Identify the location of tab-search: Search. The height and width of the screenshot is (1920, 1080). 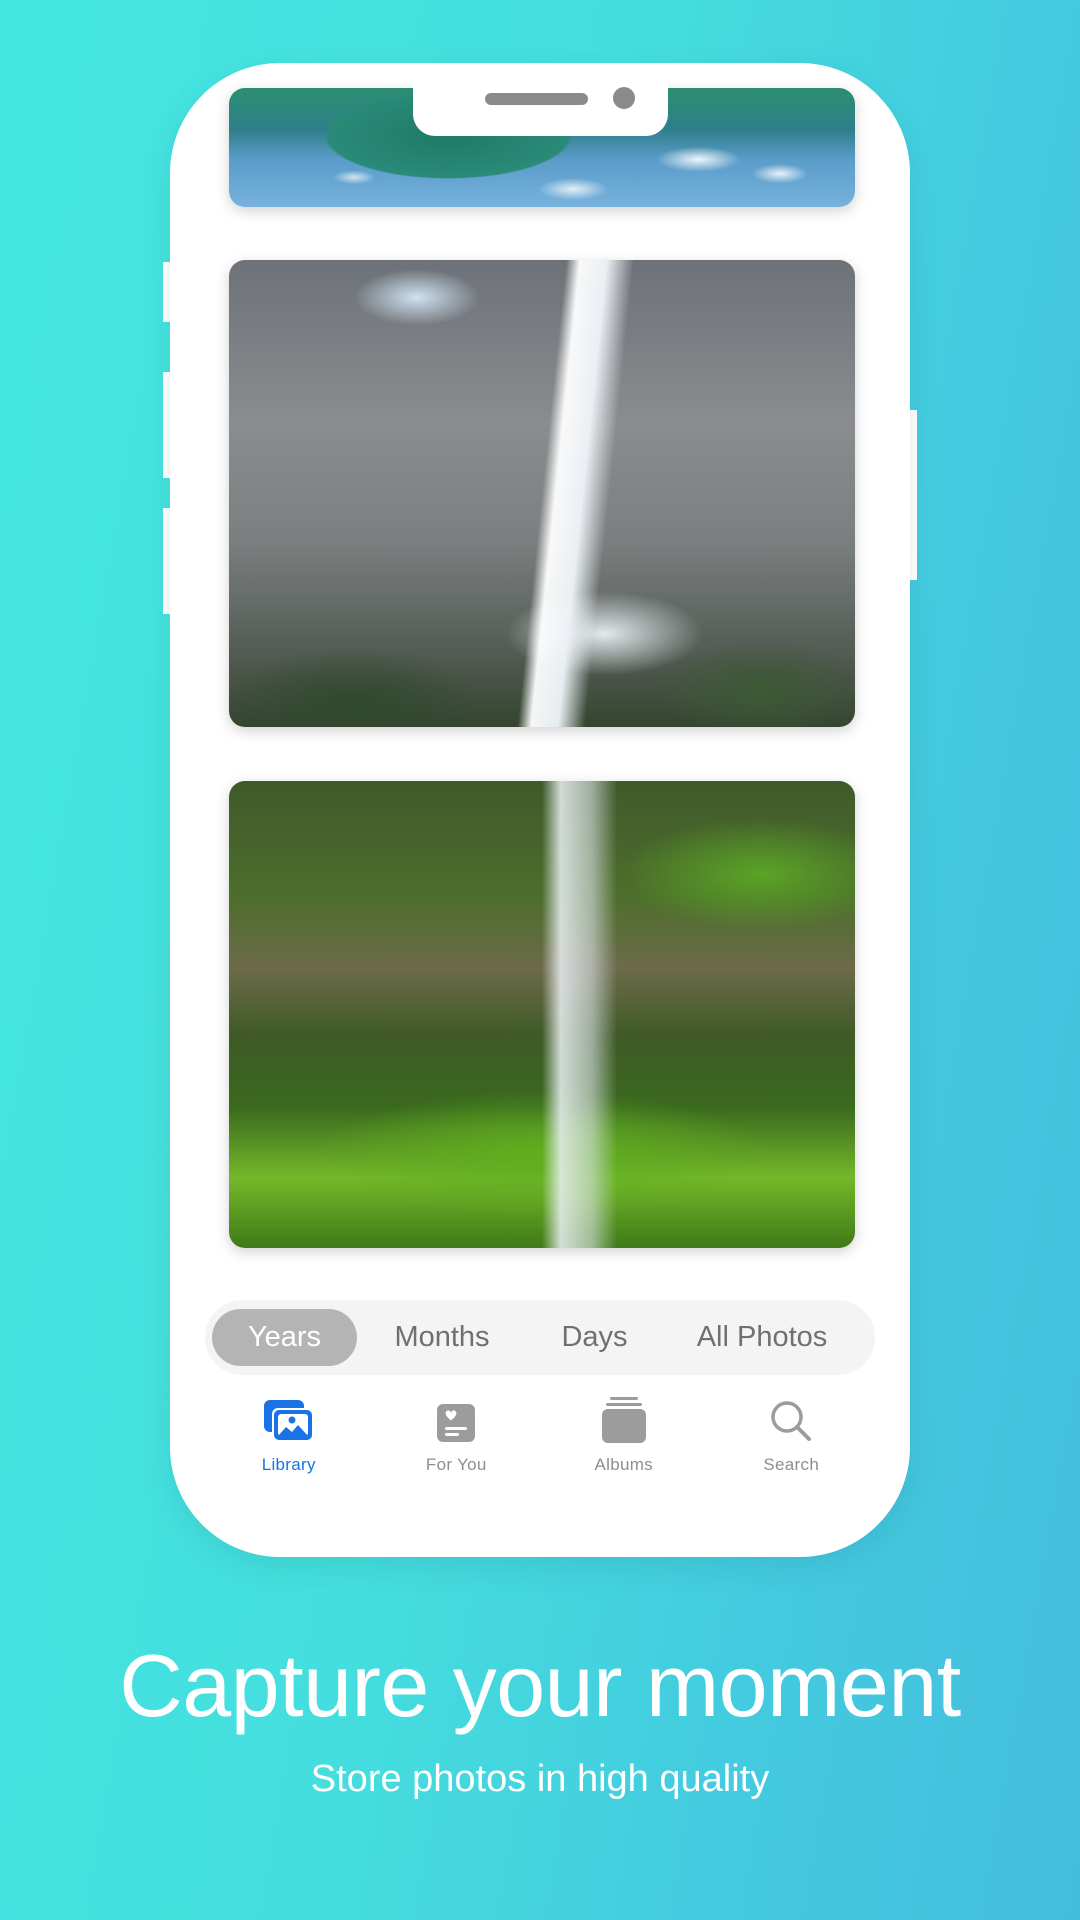
(792, 1440).